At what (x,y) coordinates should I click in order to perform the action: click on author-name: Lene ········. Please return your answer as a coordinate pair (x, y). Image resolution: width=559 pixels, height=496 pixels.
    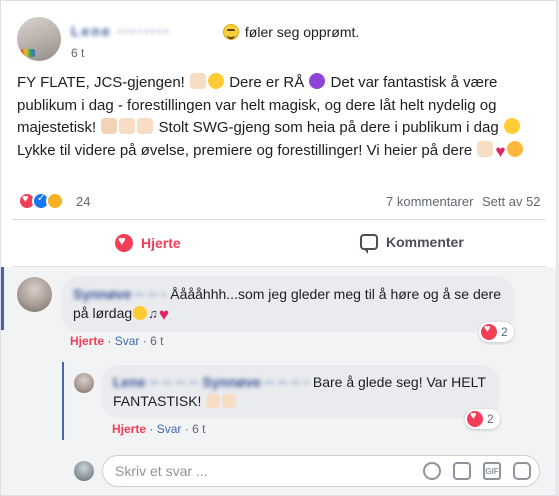
    Looking at the image, I should click on (121, 31).